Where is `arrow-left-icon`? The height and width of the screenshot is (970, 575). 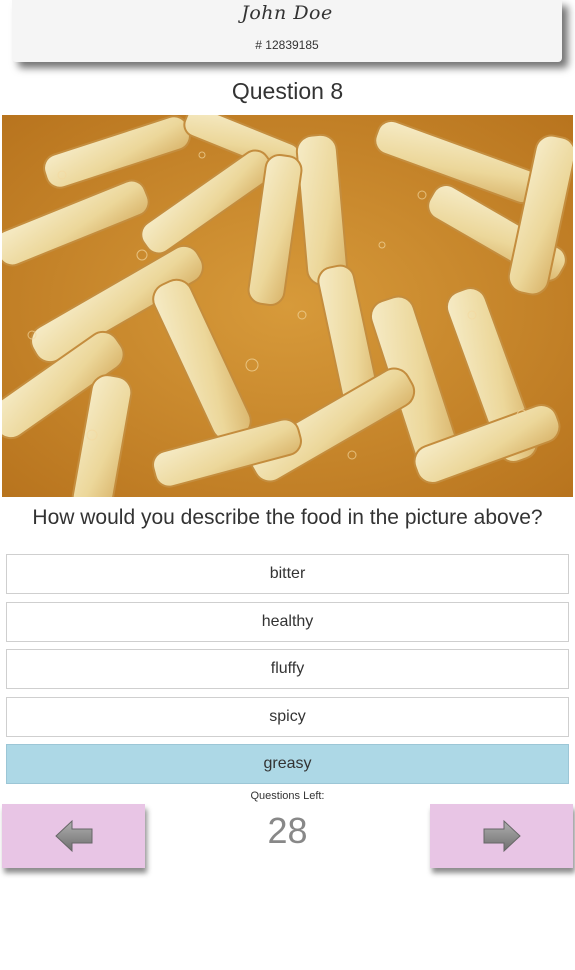 arrow-left-icon is located at coordinates (73, 836).